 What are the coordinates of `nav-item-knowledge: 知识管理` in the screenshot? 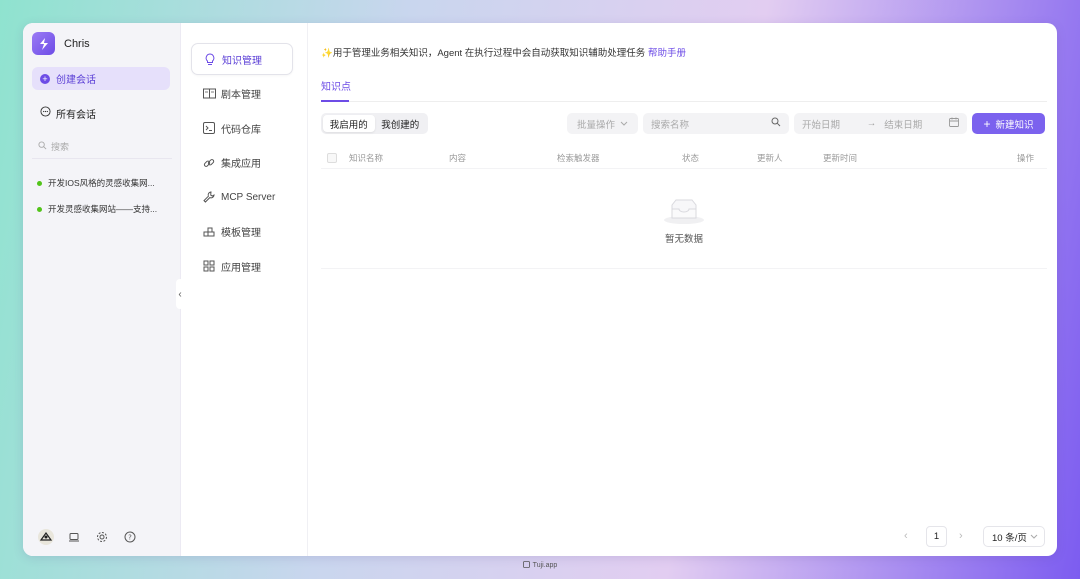 It's located at (242, 59).